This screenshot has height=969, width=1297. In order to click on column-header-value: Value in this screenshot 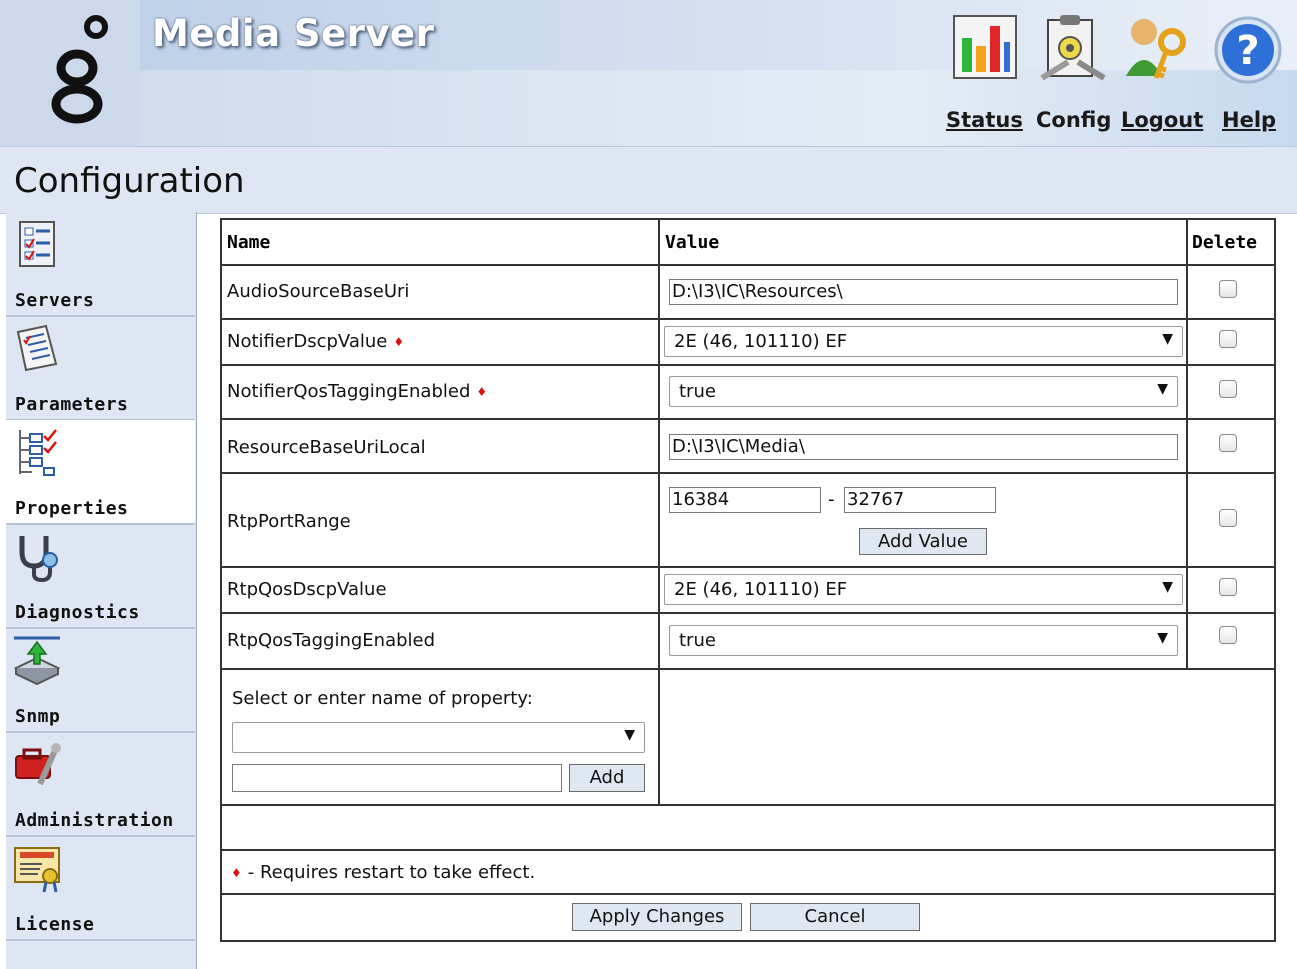, I will do `click(692, 242)`.